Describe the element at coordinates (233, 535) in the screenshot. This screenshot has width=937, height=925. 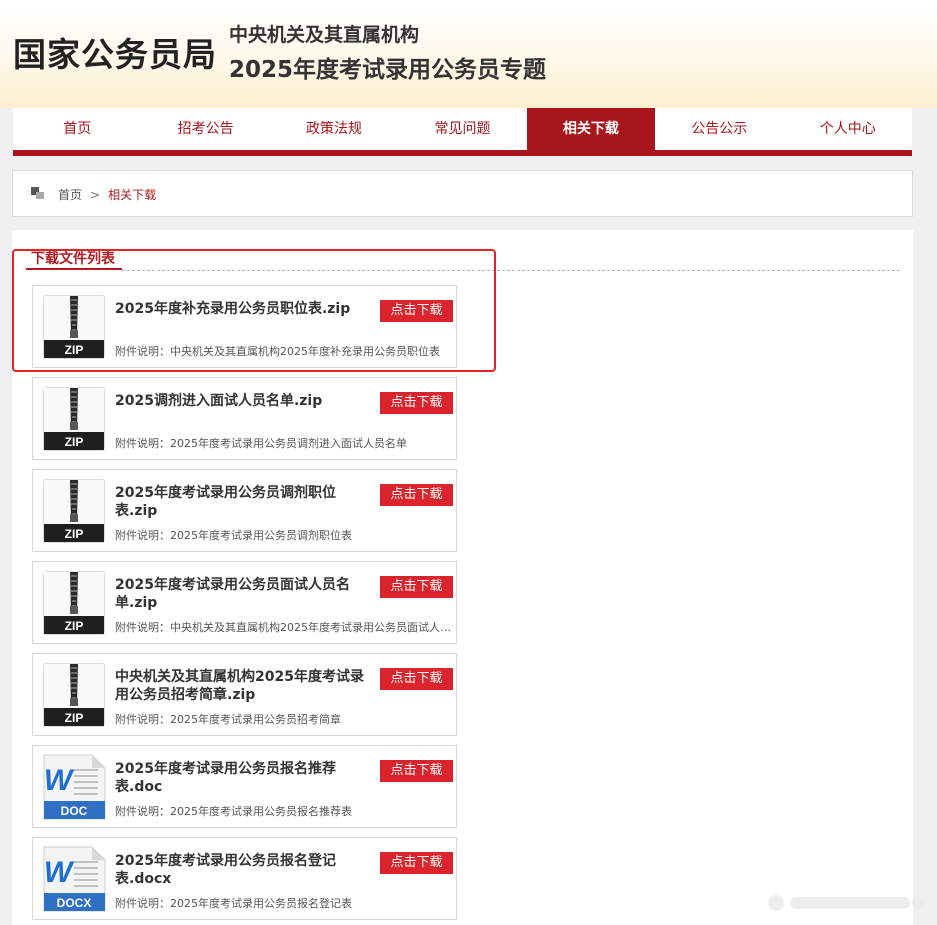
I see `file-description: 附件说明：2025年度考试录用公务员调剂职位表` at that location.